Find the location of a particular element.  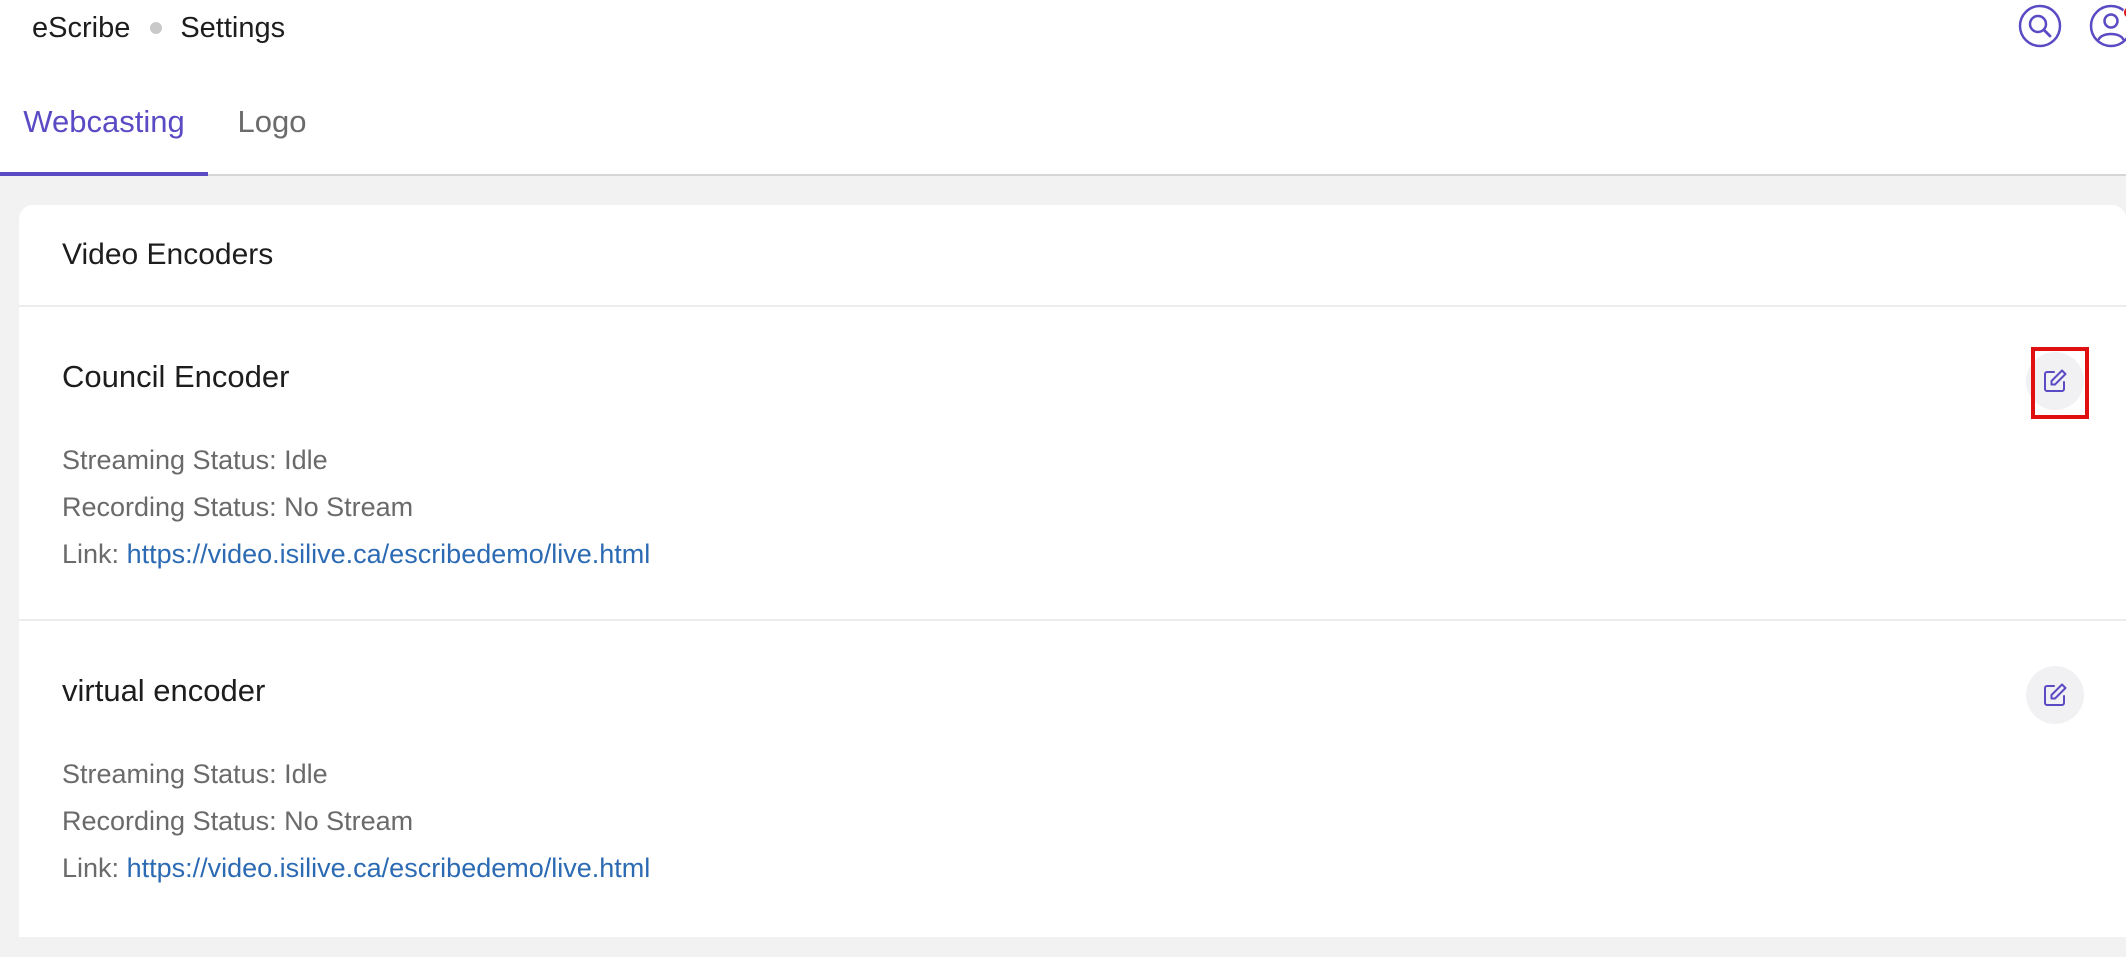

user-account-icon is located at coordinates (2107, 26).